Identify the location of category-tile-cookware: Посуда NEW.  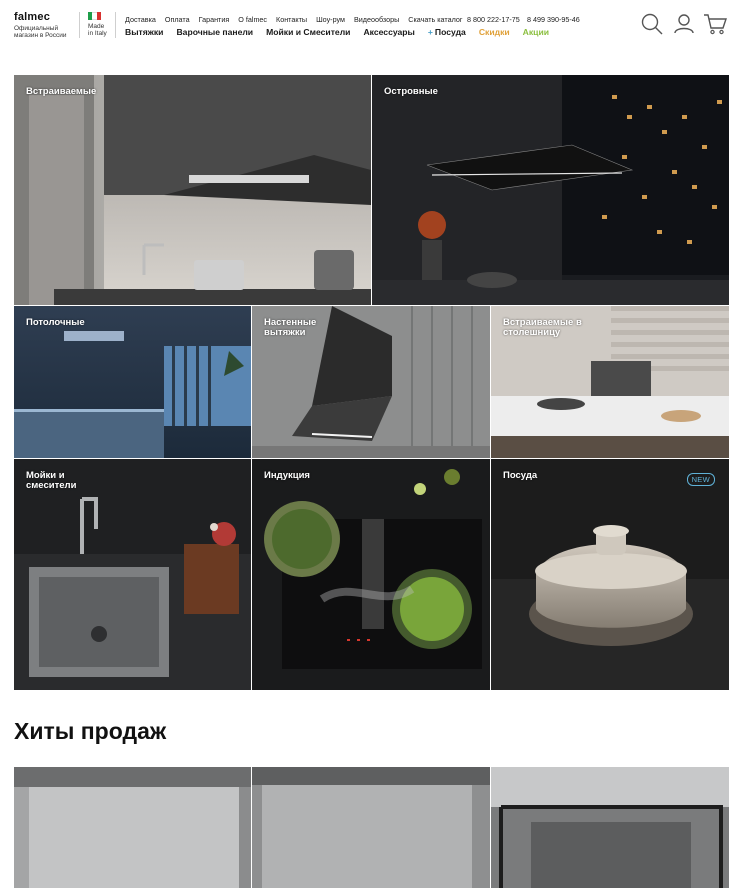
(610, 574).